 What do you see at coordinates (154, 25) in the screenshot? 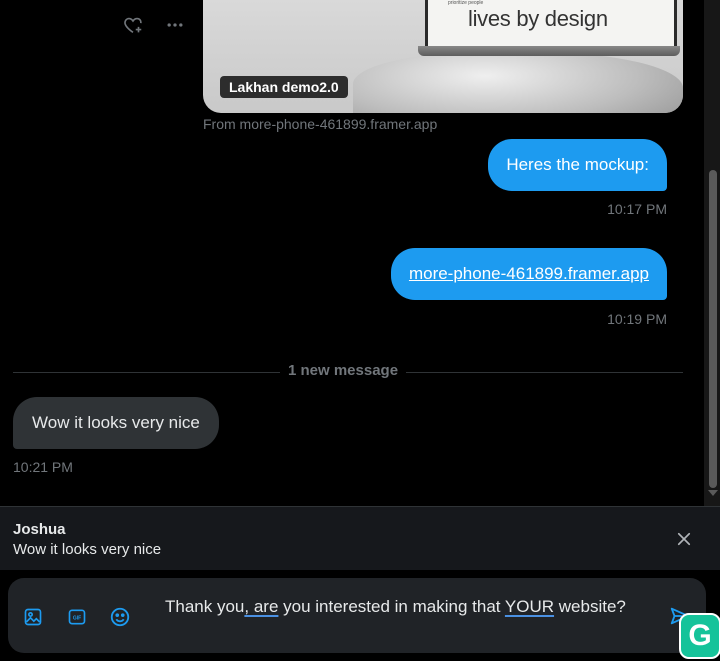
I see `message-actions` at bounding box center [154, 25].